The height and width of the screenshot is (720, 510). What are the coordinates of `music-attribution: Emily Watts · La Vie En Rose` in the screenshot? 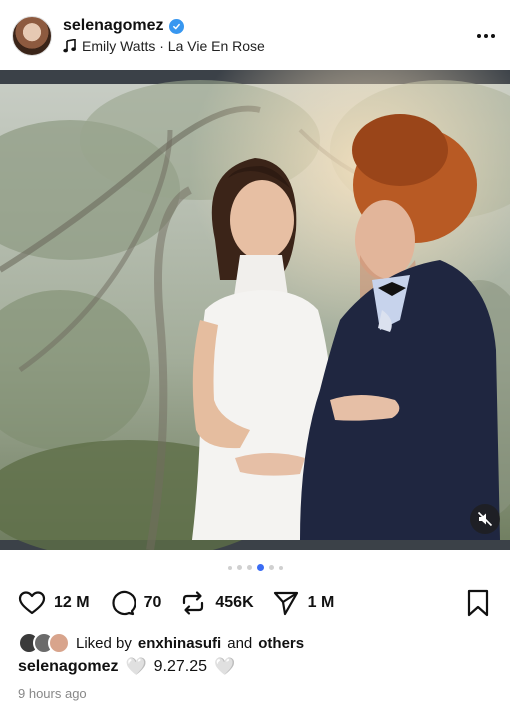 It's located at (164, 46).